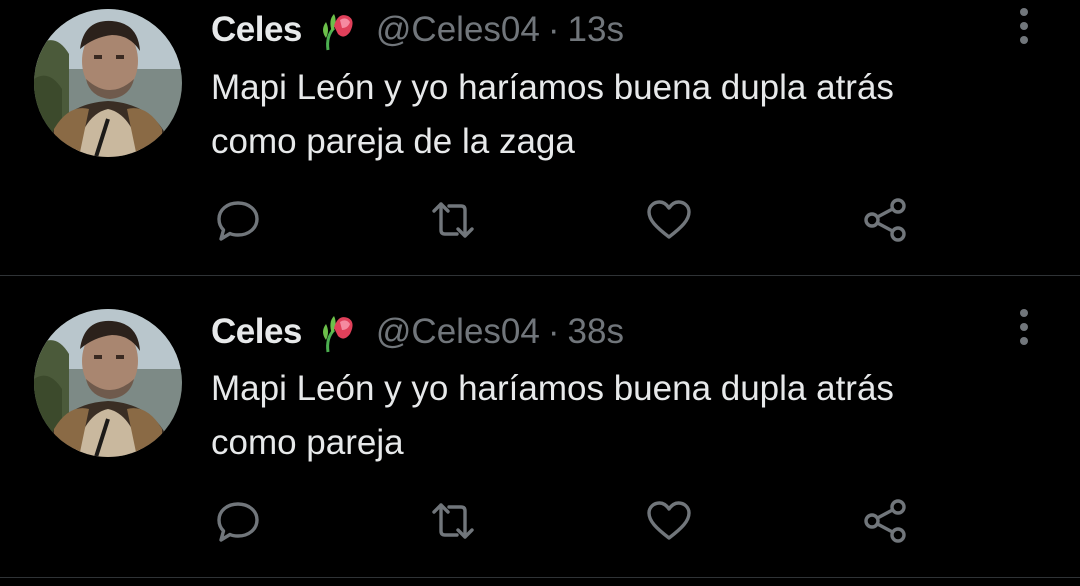 The height and width of the screenshot is (586, 1080). What do you see at coordinates (393, 141) in the screenshot?
I see `tweet-text-line: como pareja de la zaga` at bounding box center [393, 141].